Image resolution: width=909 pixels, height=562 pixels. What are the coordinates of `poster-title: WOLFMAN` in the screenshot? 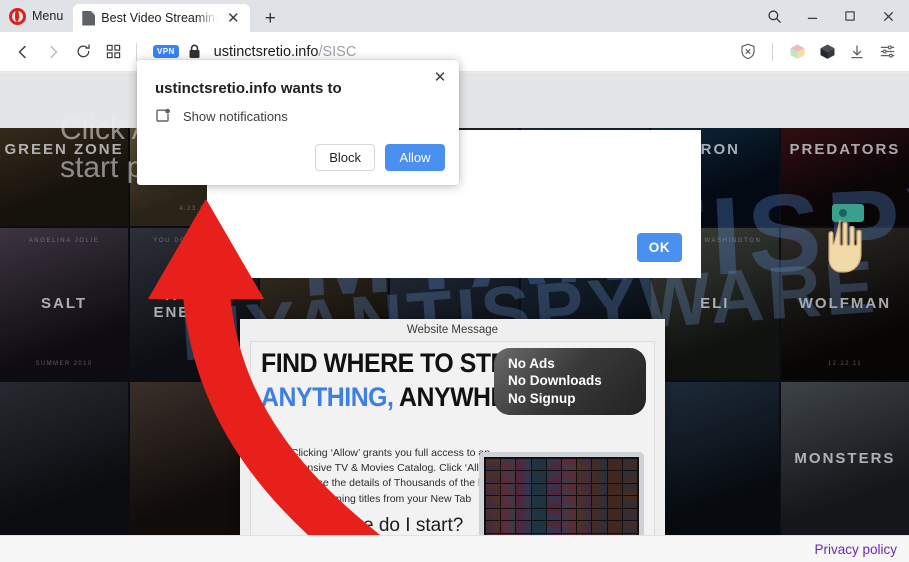 It's located at (845, 304).